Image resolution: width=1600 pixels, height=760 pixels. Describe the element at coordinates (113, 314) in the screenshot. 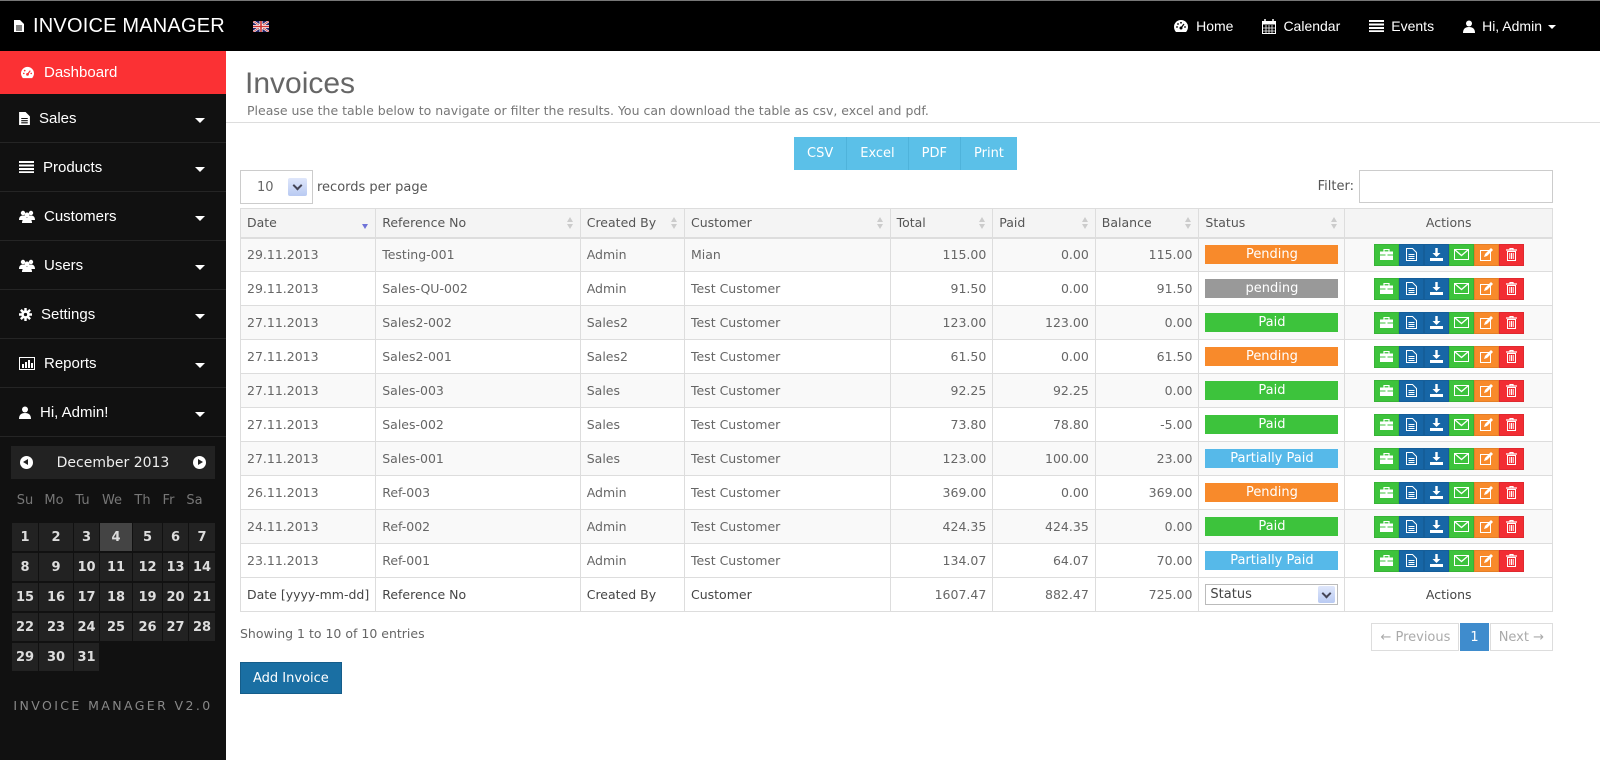

I see `sidebar-item-settings: Settings` at that location.